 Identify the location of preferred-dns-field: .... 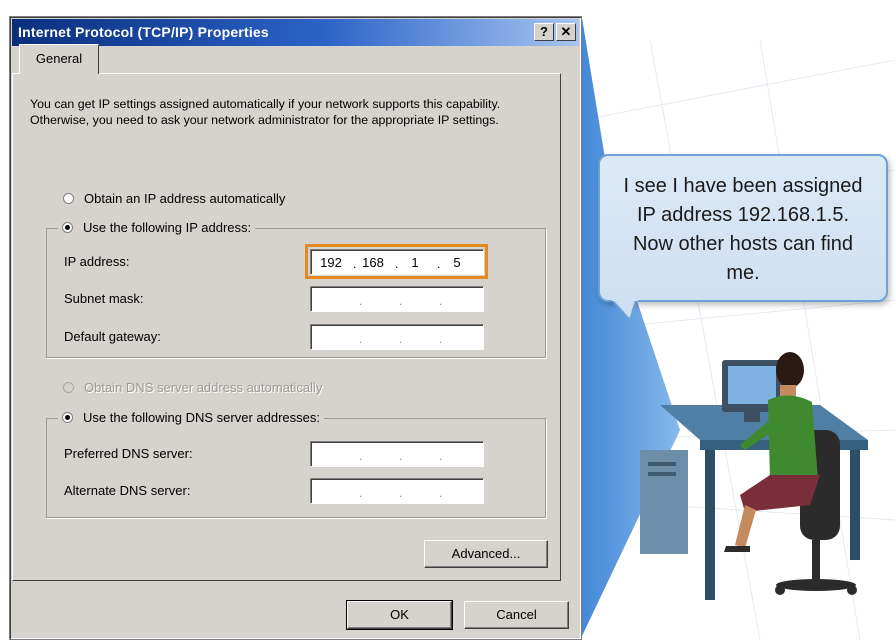
(397, 454).